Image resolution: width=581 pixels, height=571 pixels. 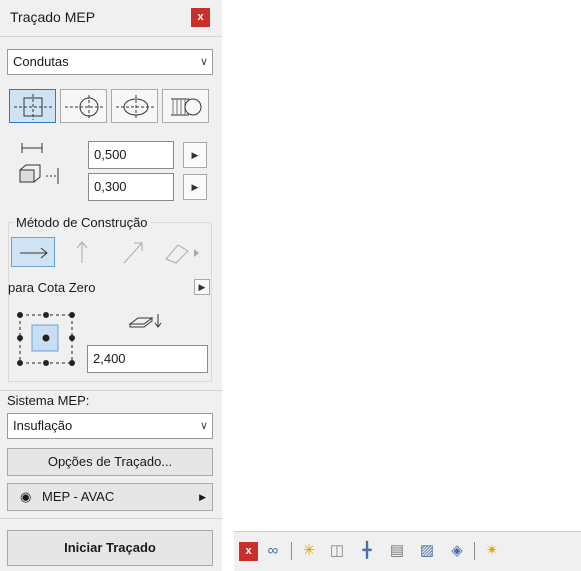 I want to click on layer-button: ◉ MEP - AVAC ▶, so click(x=110, y=497).